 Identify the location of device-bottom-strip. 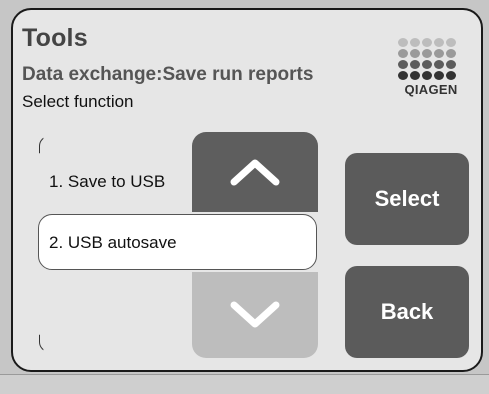
(244, 384).